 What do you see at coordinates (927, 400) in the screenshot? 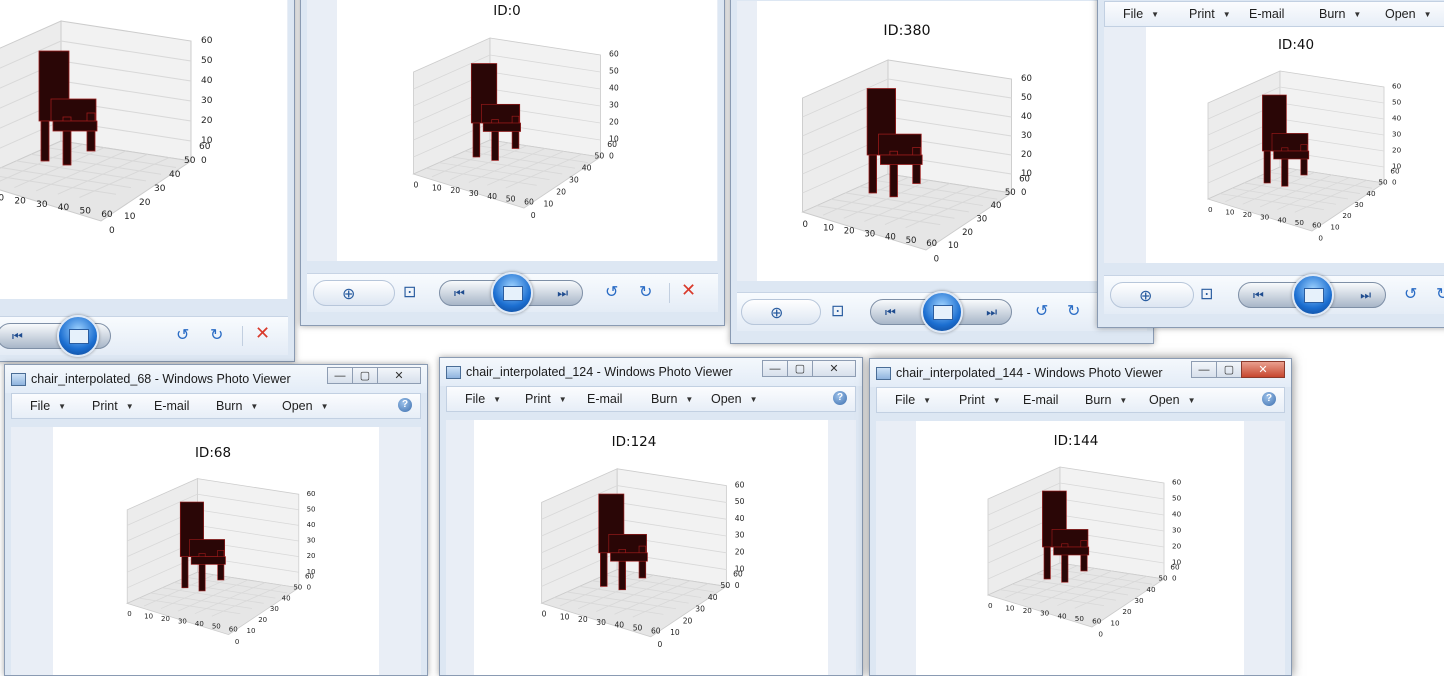
I see `chevron-down-icon: ▼` at bounding box center [927, 400].